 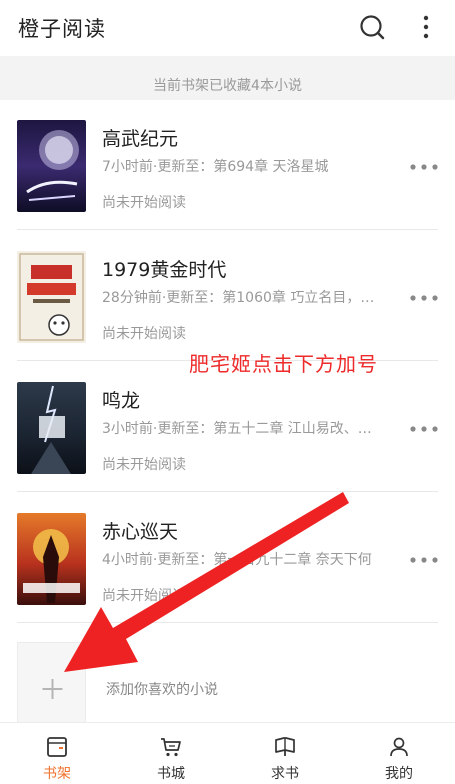 What do you see at coordinates (285, 774) in the screenshot?
I see `tab-label: 求书` at bounding box center [285, 774].